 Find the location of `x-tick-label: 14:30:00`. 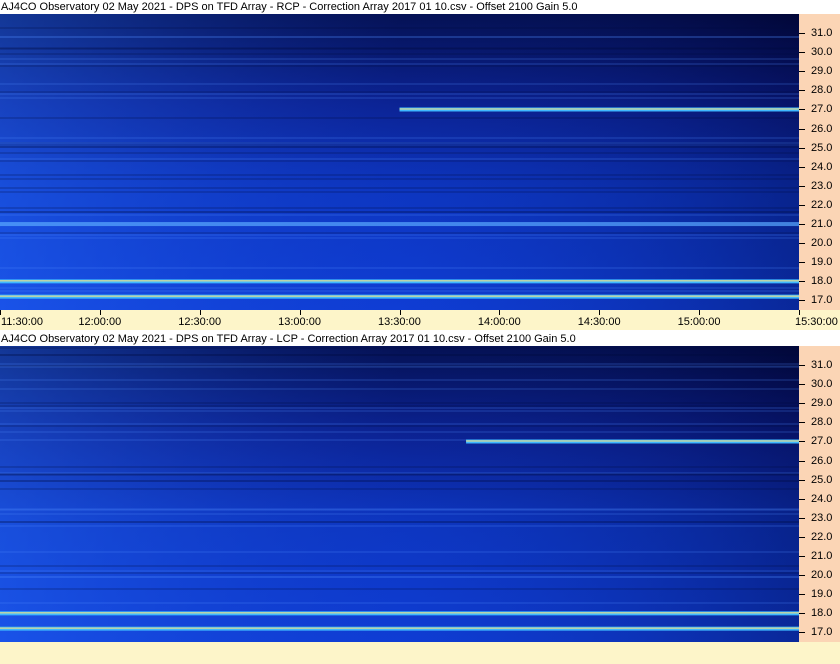

x-tick-label: 14:30:00 is located at coordinates (599, 322).